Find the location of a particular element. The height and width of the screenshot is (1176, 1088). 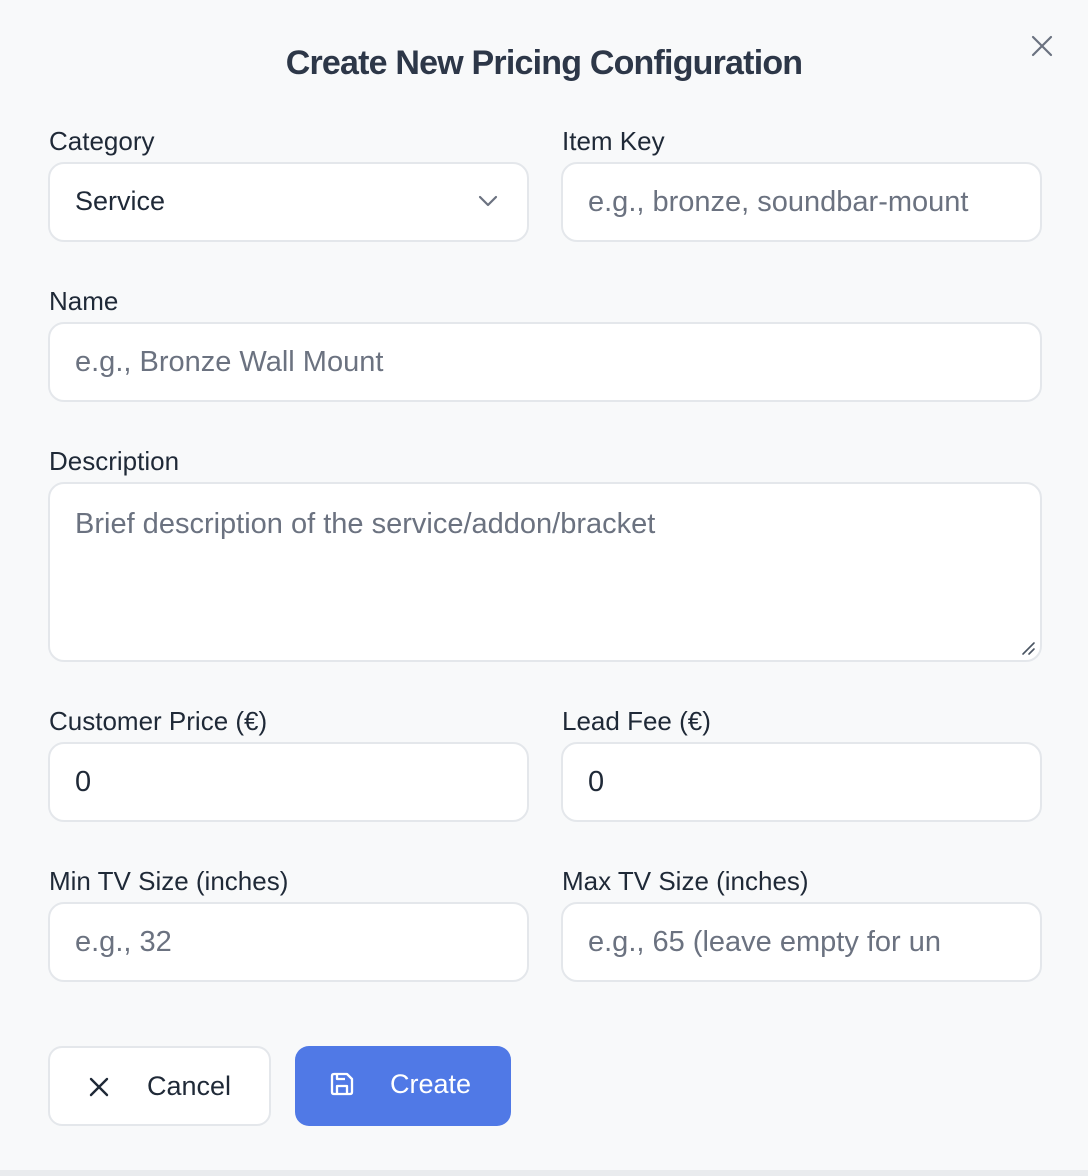

min-tv-size-field-wrapper is located at coordinates (288, 942).